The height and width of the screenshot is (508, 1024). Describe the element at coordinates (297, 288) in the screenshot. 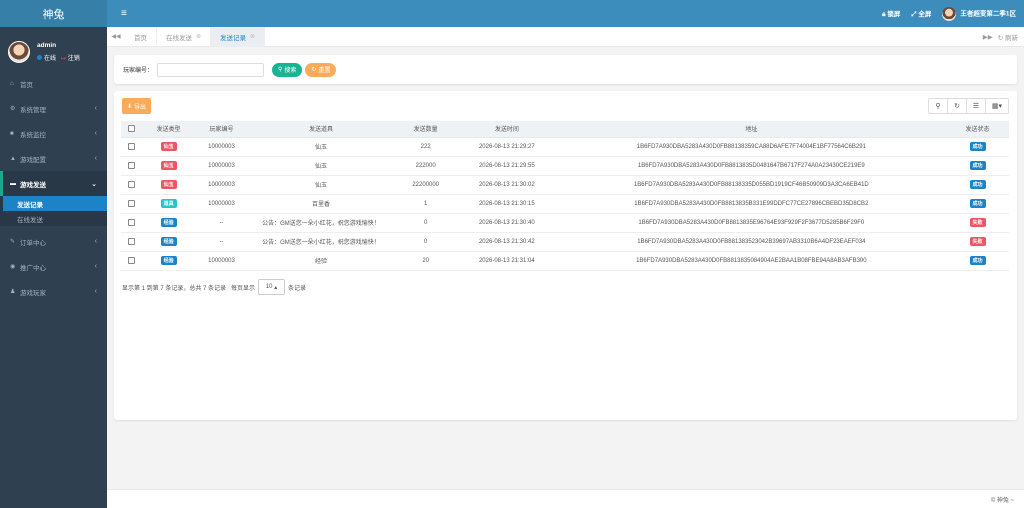

I see `per-page-suffix: 条记录` at that location.